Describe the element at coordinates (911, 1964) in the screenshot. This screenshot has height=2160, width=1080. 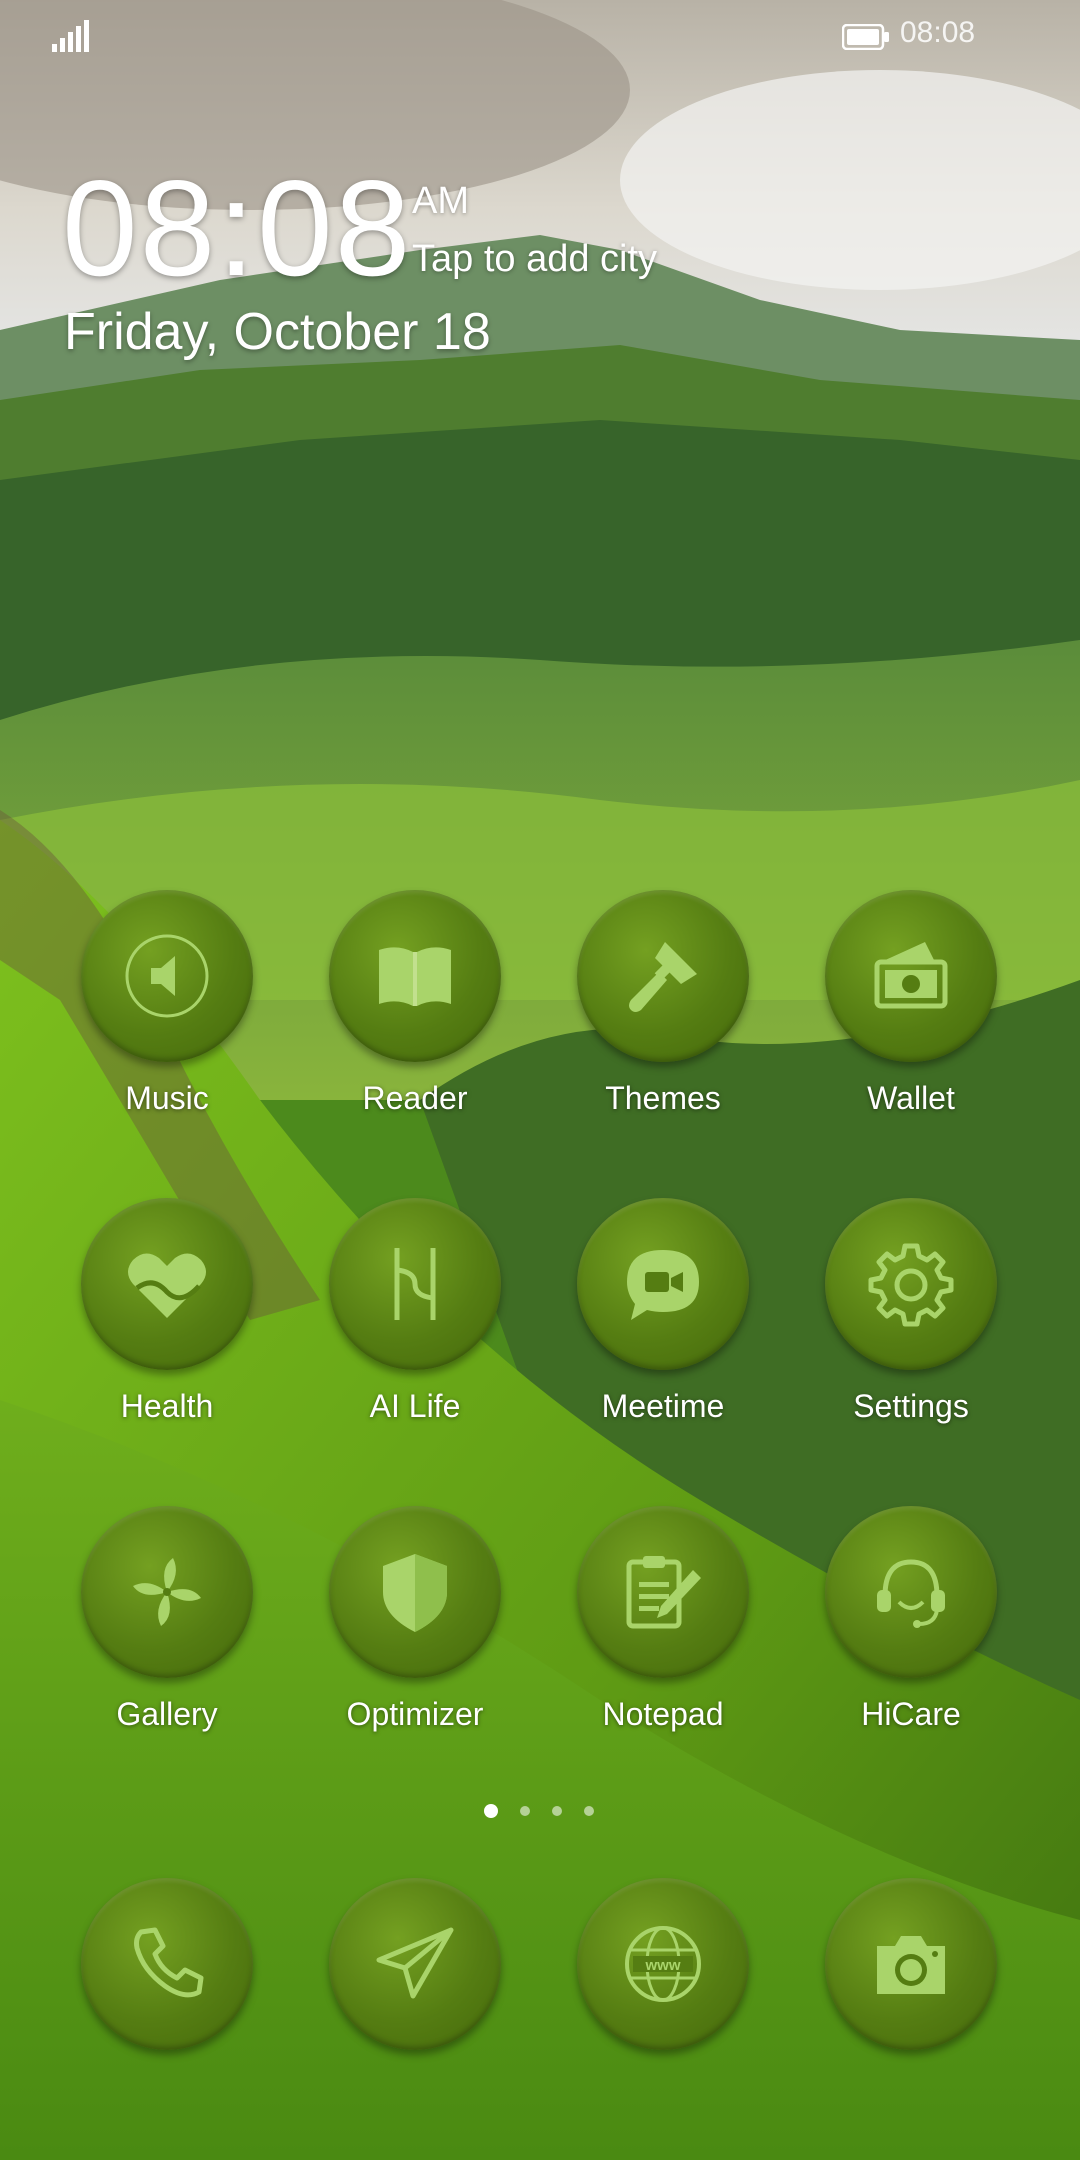
I see `camera-icon` at that location.